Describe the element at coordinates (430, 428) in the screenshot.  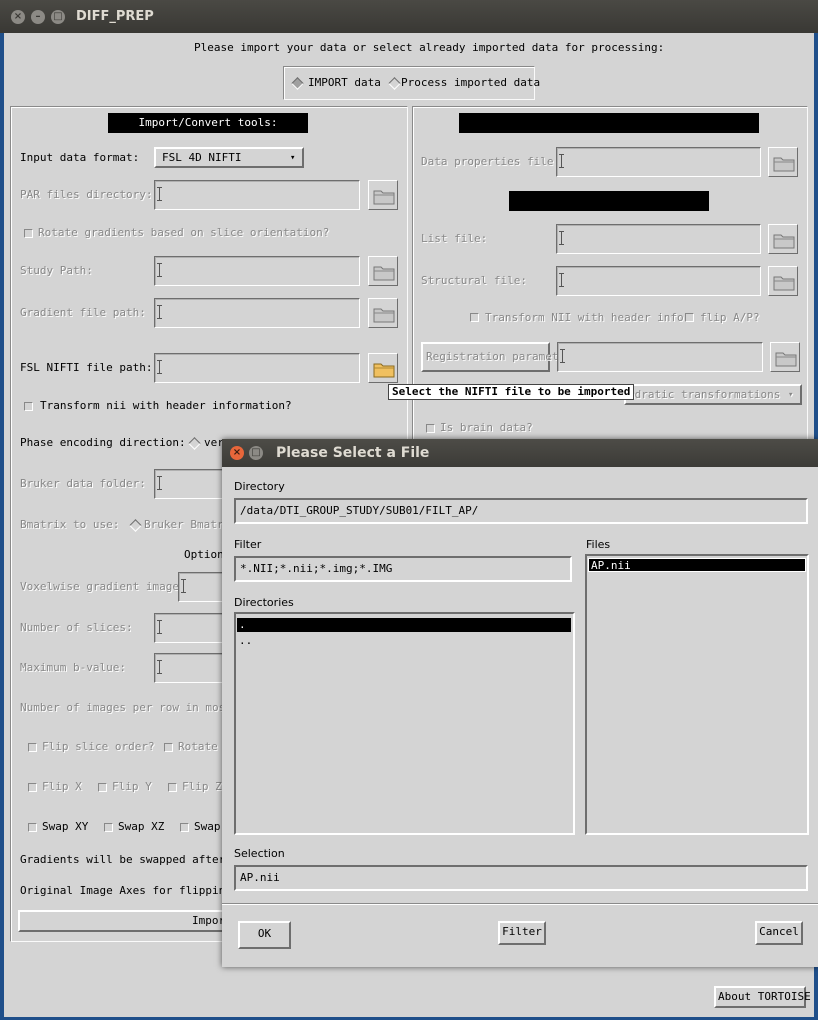
I see `brain-data-checkbox` at that location.